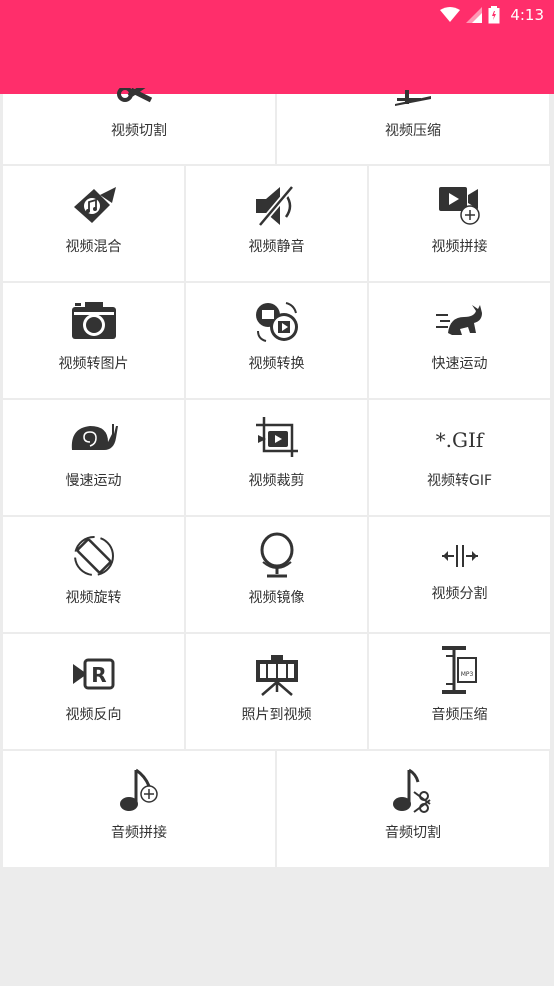 This screenshot has width=554, height=986. I want to click on tool-label: 照片到视频, so click(276, 715).